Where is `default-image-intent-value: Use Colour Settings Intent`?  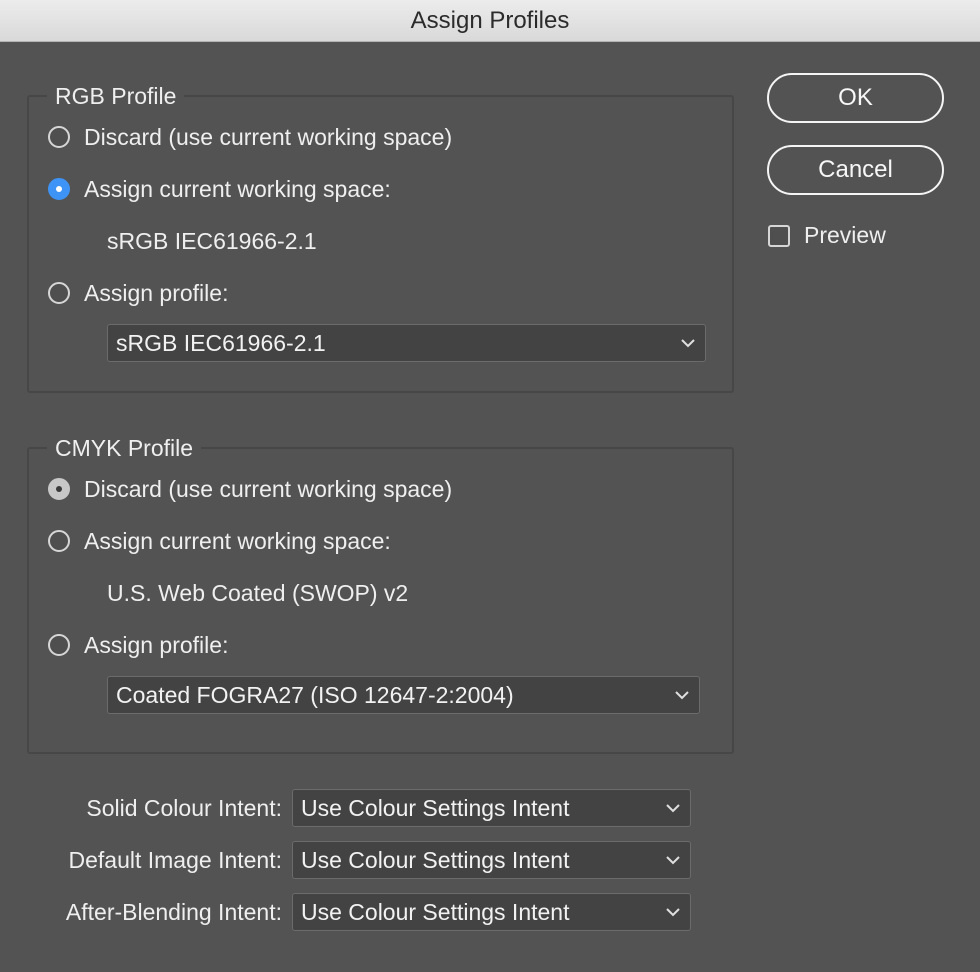 default-image-intent-value: Use Colour Settings Intent is located at coordinates (435, 859).